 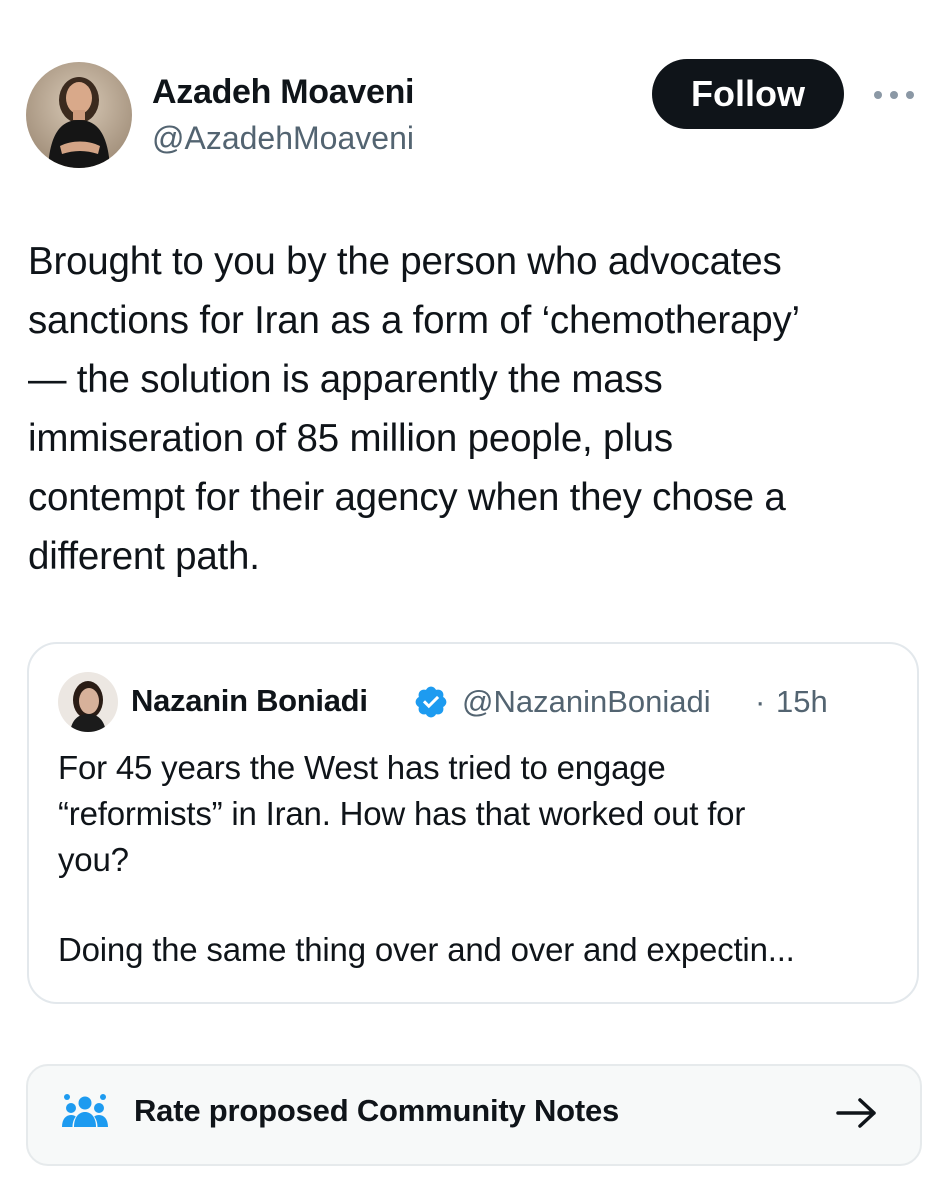 What do you see at coordinates (586, 701) in the screenshot?
I see `quoted-author-handle: @NazaninBoniadi` at bounding box center [586, 701].